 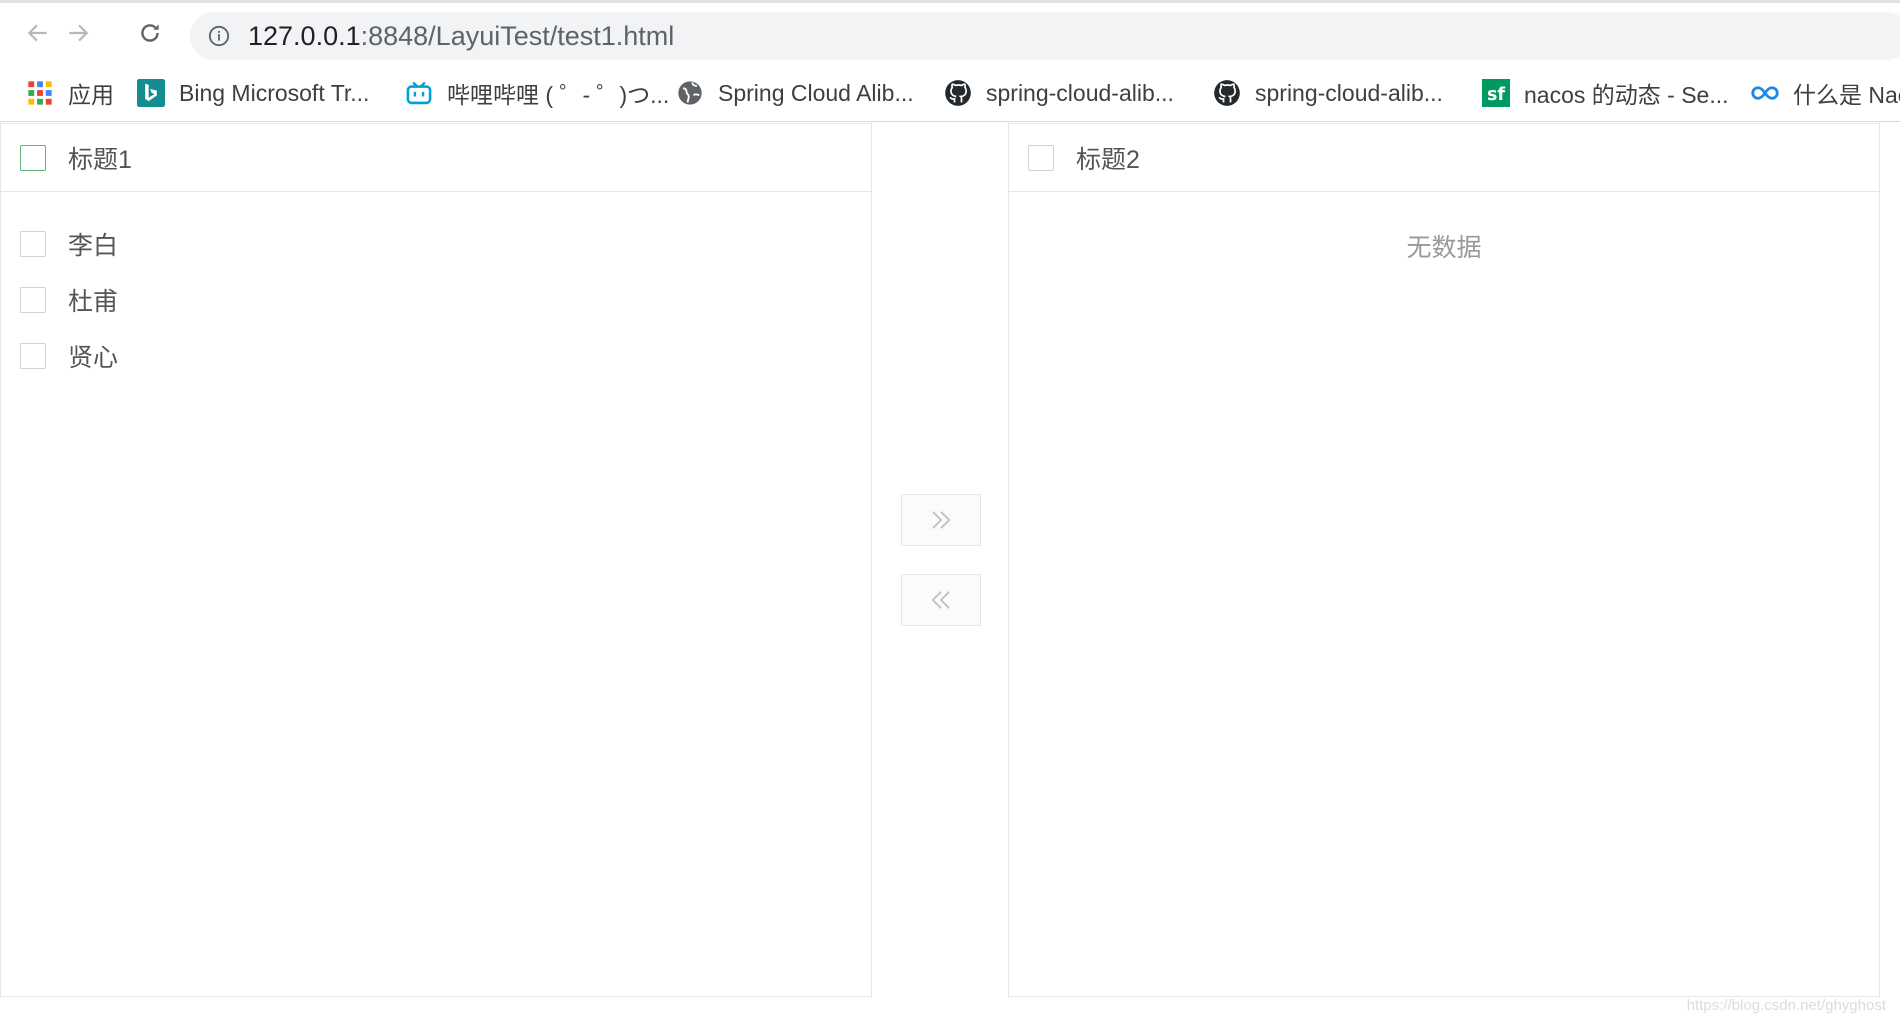 What do you see at coordinates (304, 36) in the screenshot?
I see `url-host: 127.0.0.1` at bounding box center [304, 36].